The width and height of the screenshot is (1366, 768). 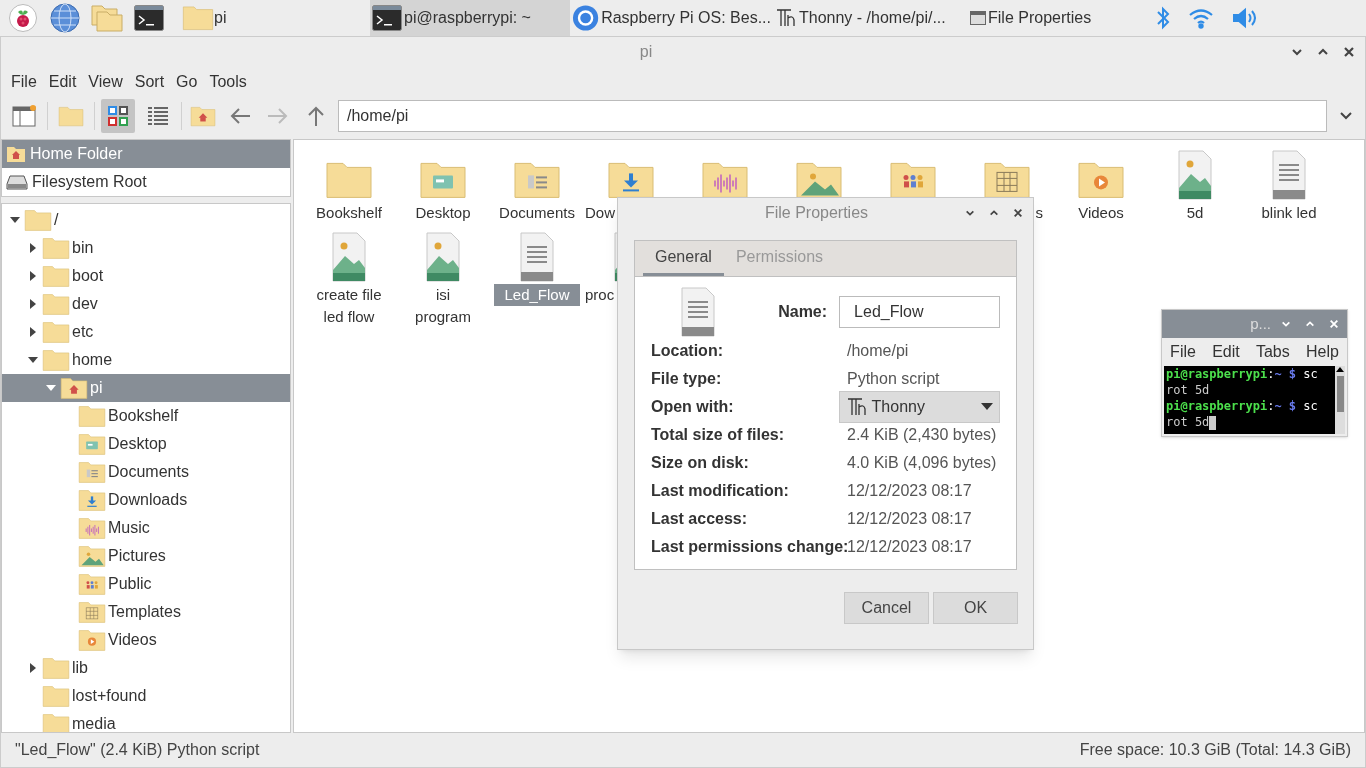 I want to click on dropdown-triangle-icon, so click(x=987, y=407).